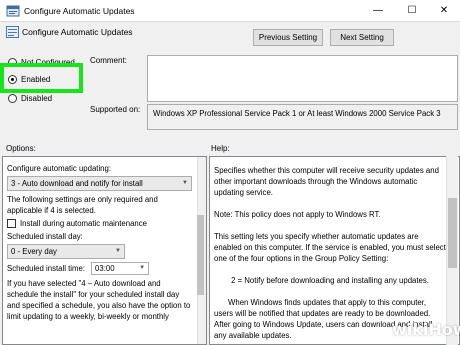  I want to click on highlight-box, so click(41, 78).